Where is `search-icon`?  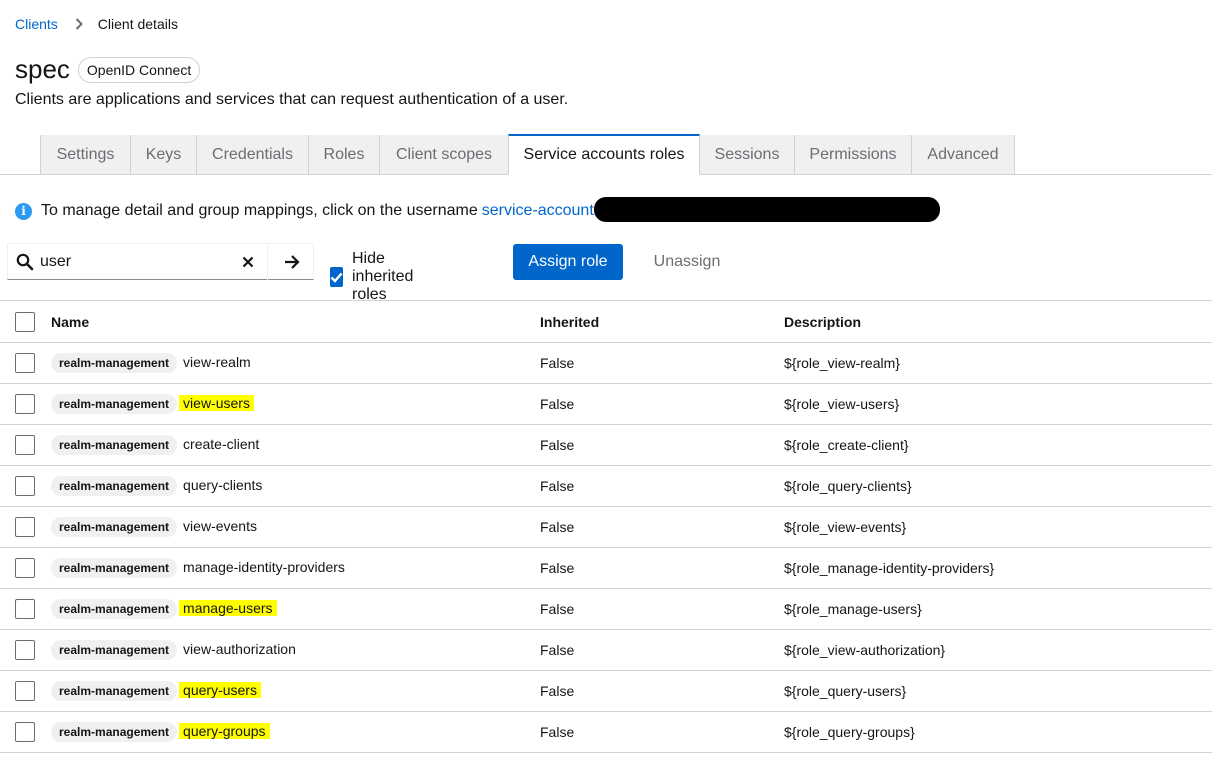
search-icon is located at coordinates (25, 262).